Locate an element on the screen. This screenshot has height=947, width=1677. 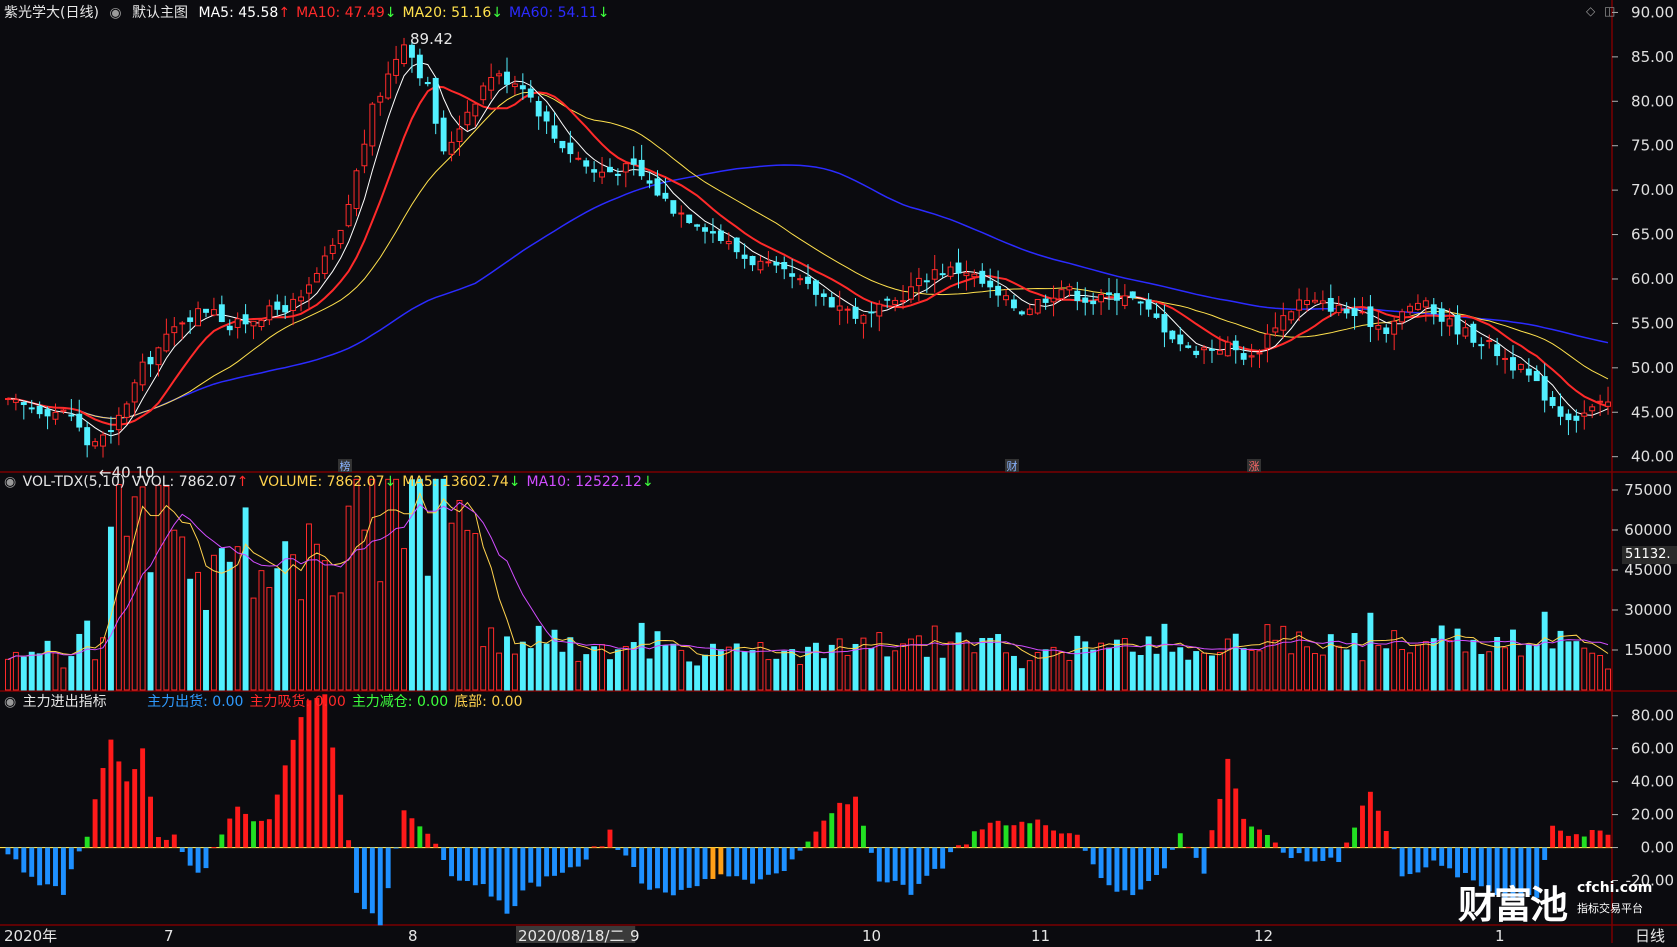
indicator-name: 主力进出指标 is located at coordinates (65, 702).